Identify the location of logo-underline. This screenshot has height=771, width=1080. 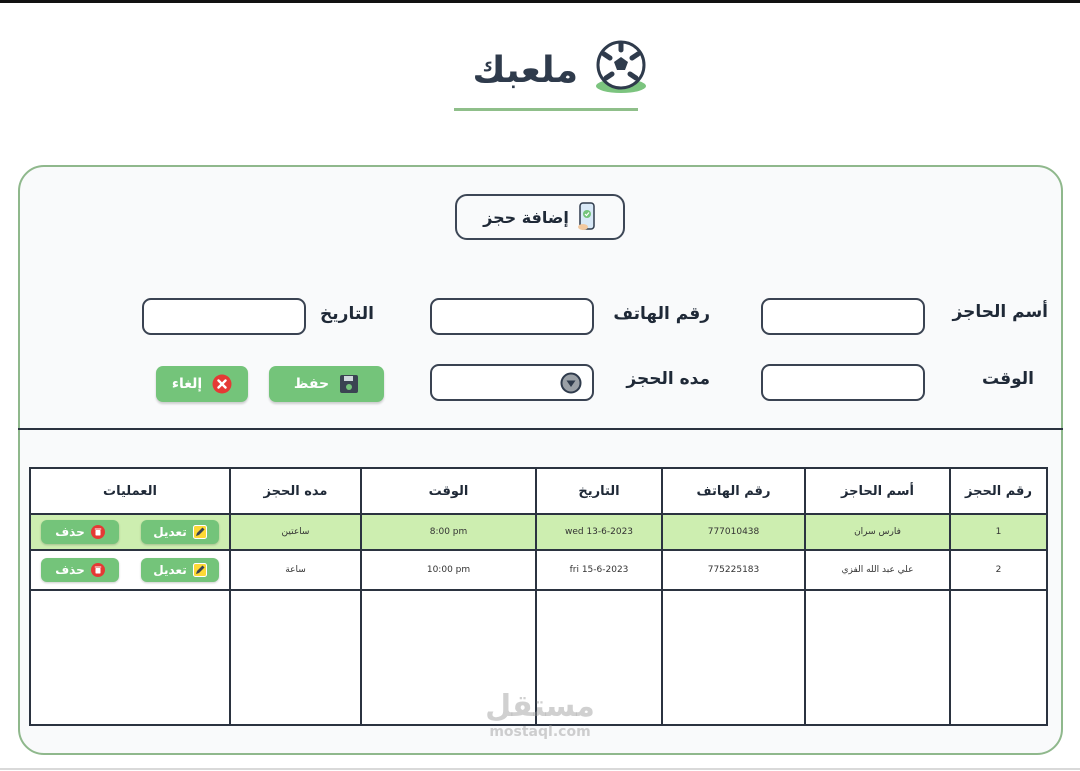
(546, 109).